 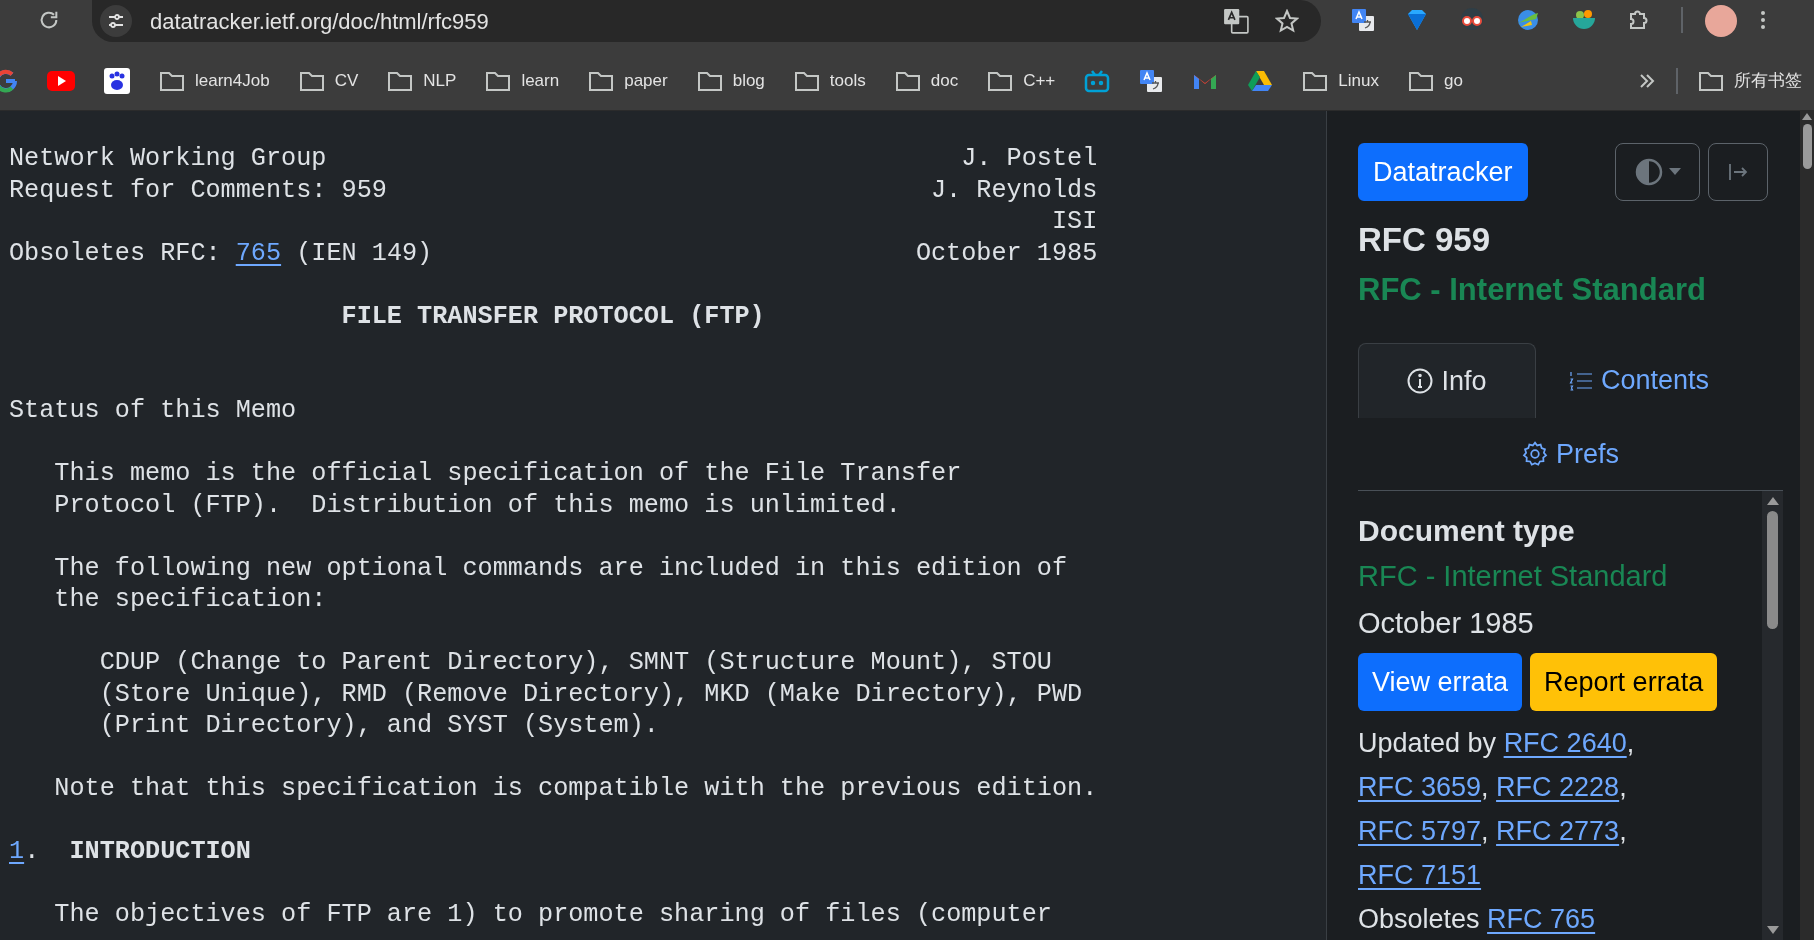 What do you see at coordinates (730, 81) in the screenshot?
I see `bookmark-folder: blog` at bounding box center [730, 81].